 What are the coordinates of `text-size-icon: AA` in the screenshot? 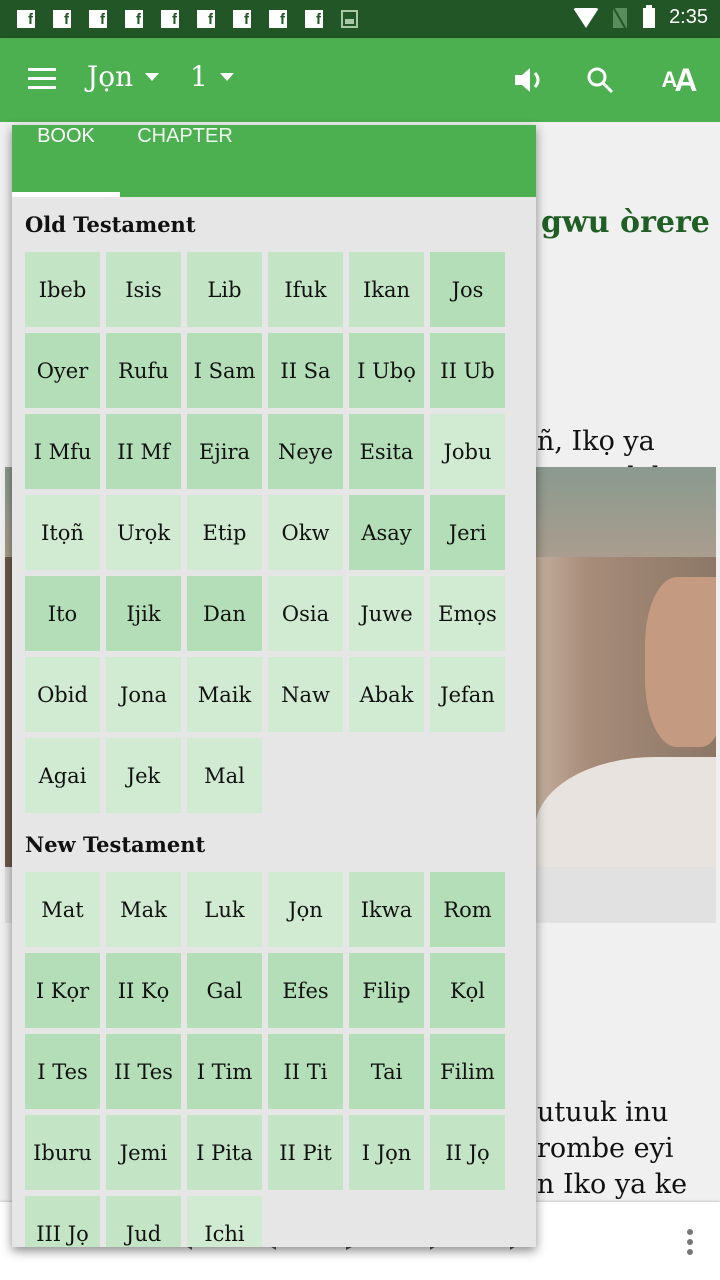 It's located at (678, 80).